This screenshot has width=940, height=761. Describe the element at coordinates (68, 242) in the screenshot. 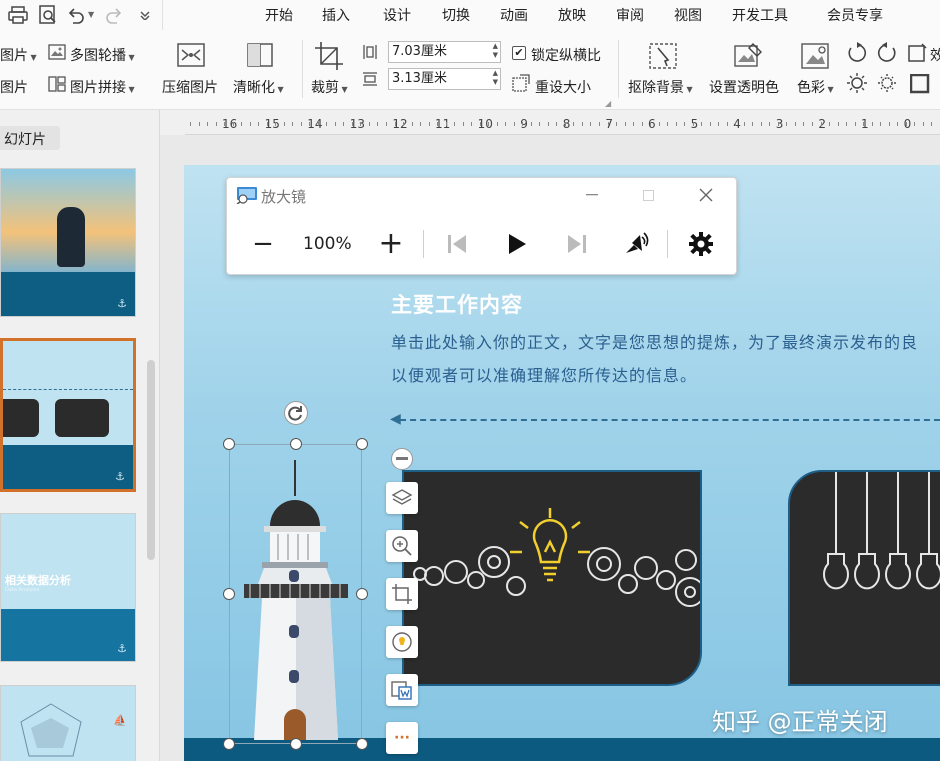

I see `slide-thumbnail-1: ⚓` at that location.